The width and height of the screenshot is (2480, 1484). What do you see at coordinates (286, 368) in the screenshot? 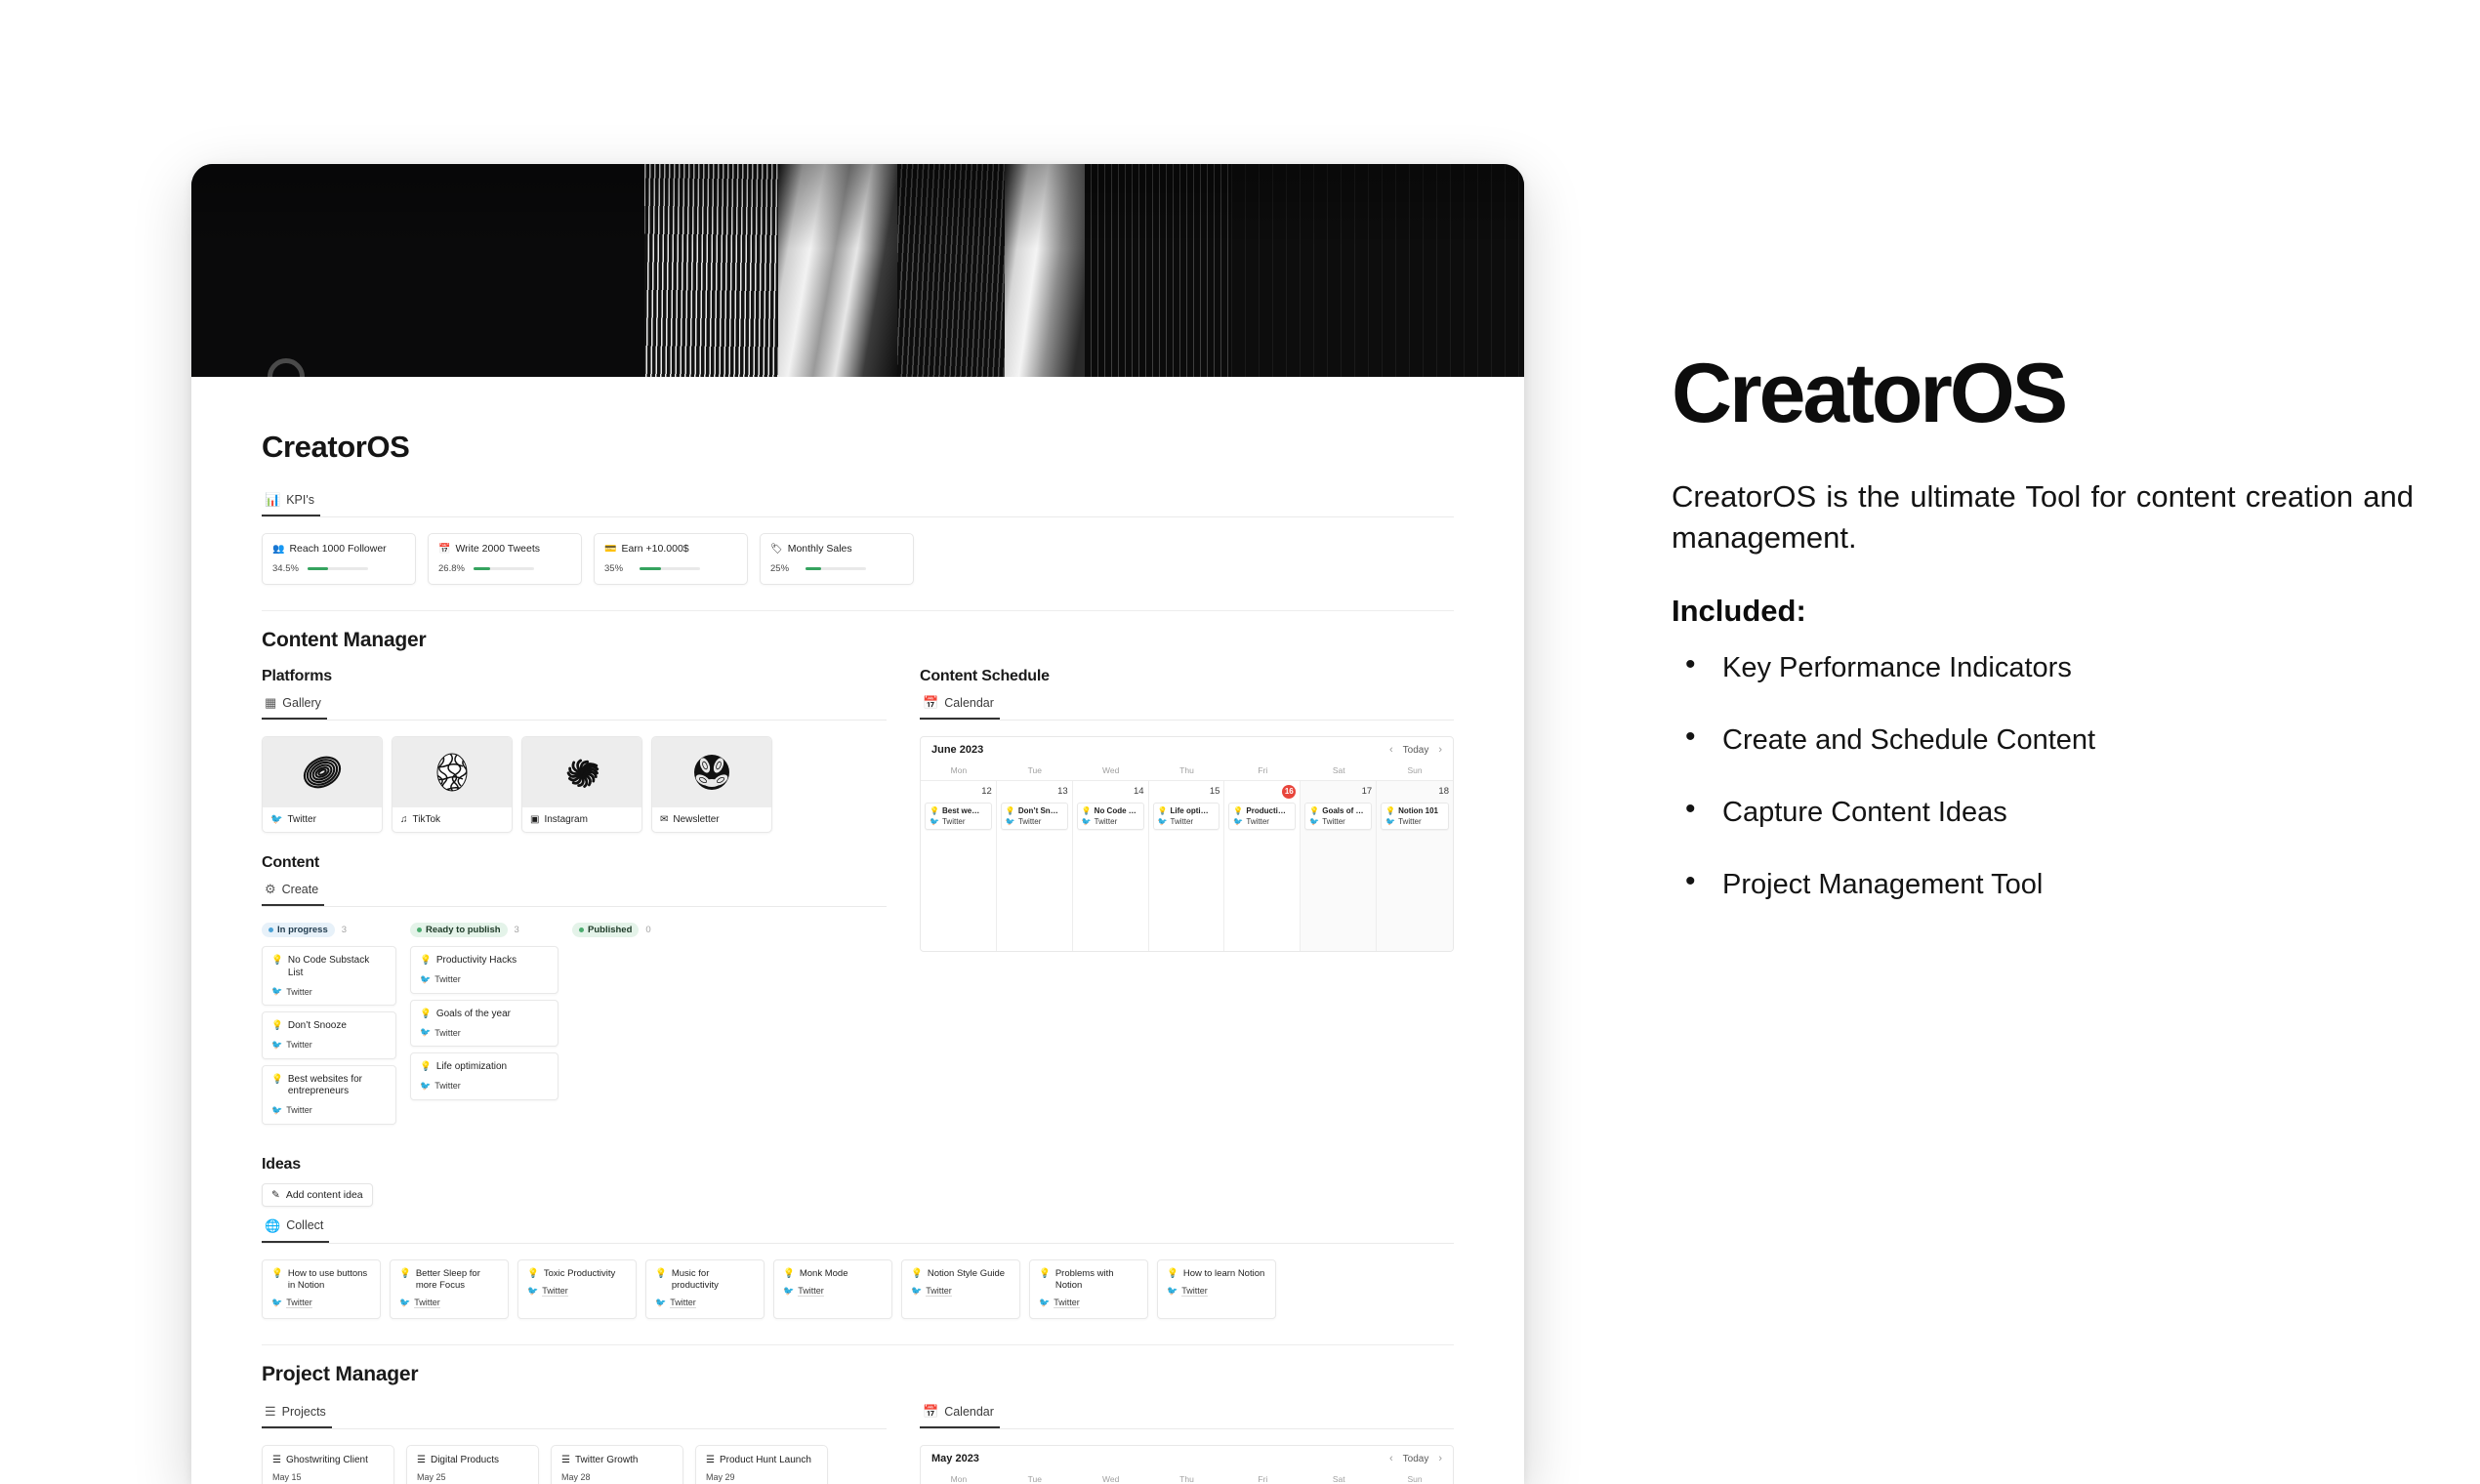
I see `circle-icon` at bounding box center [286, 368].